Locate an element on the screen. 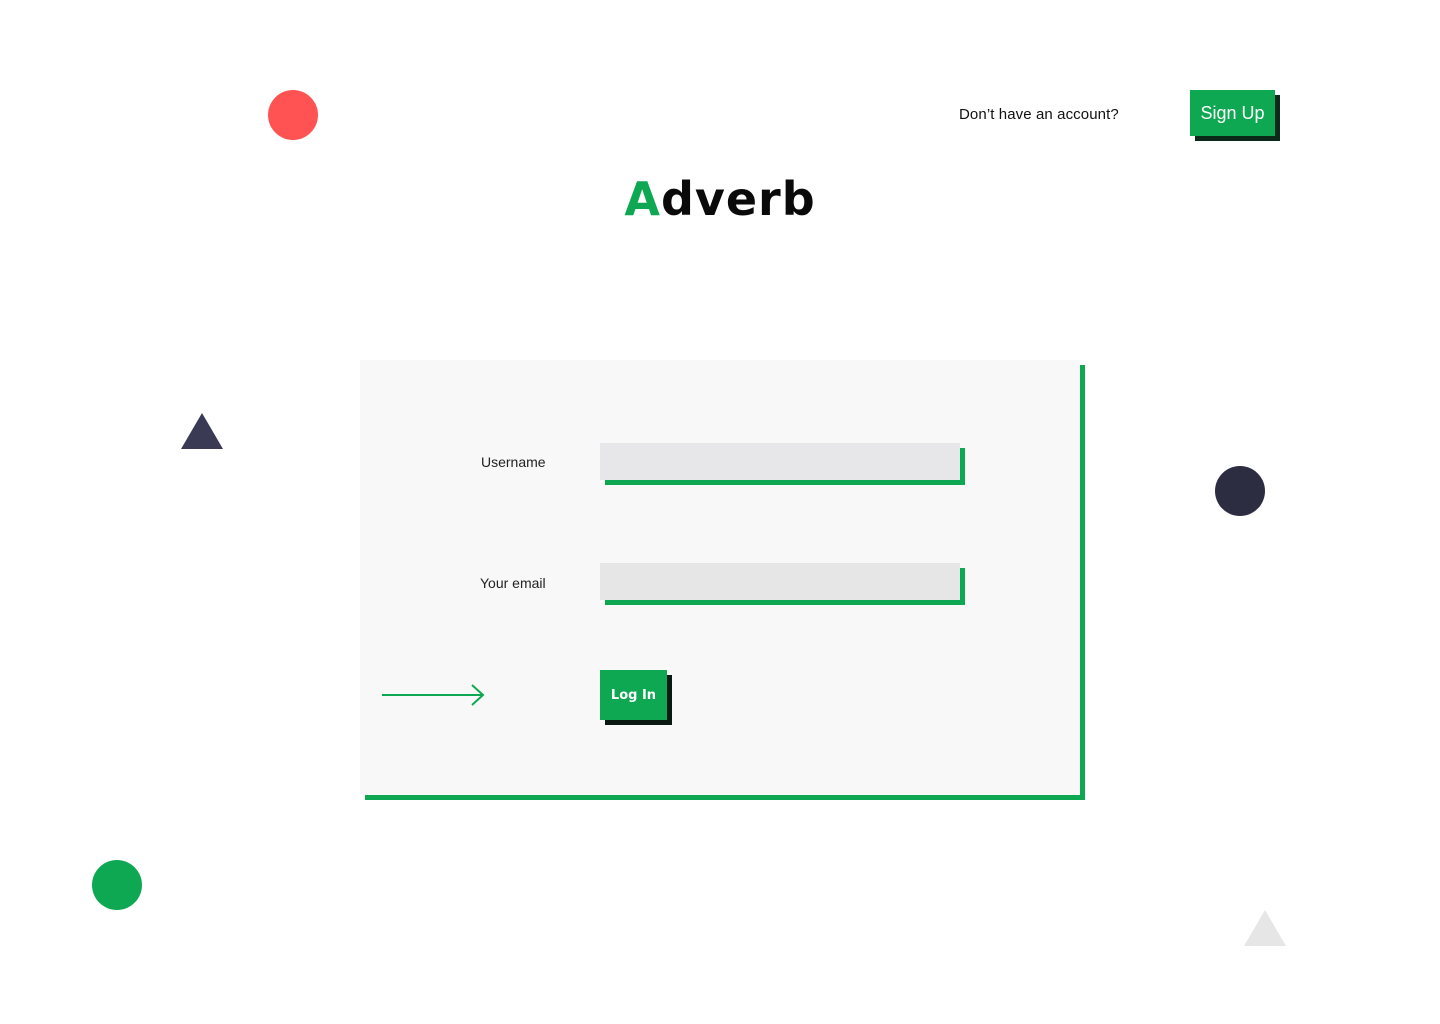 The width and height of the screenshot is (1440, 1024). green-circle-decoration is located at coordinates (117, 885).